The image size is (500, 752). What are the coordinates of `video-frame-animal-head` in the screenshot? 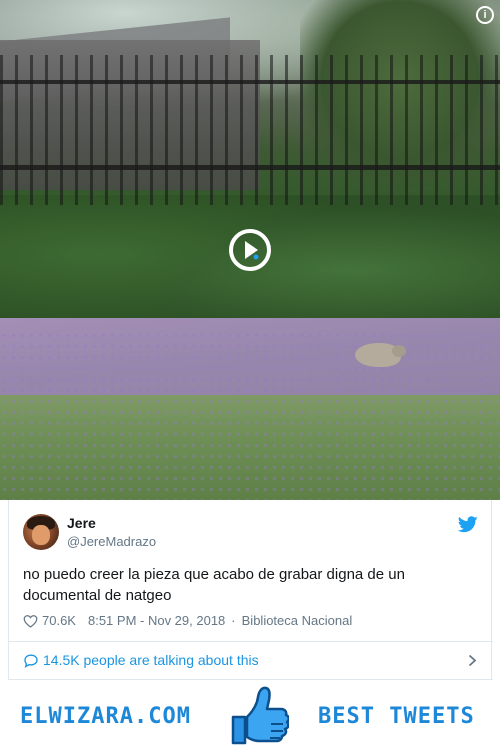 It's located at (399, 351).